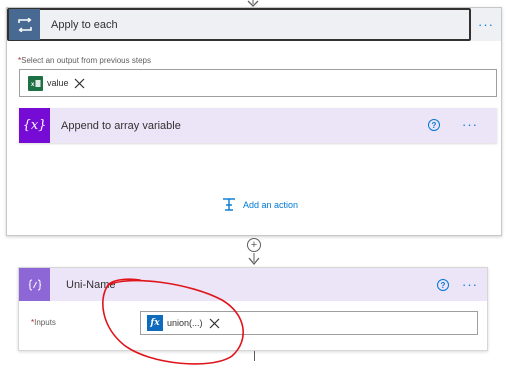 This screenshot has width=506, height=370. I want to click on add-action-icon, so click(229, 204).